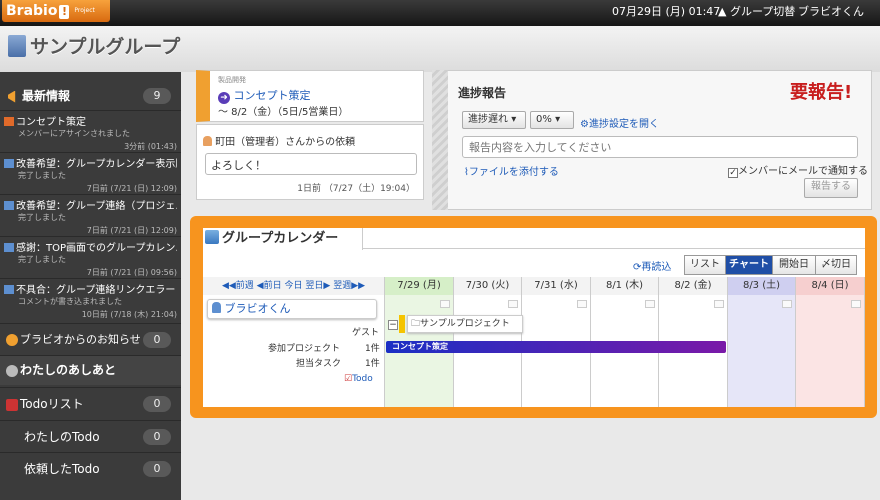 The width and height of the screenshot is (880, 500). What do you see at coordinates (9, 121) in the screenshot?
I see `house-icon` at bounding box center [9, 121].